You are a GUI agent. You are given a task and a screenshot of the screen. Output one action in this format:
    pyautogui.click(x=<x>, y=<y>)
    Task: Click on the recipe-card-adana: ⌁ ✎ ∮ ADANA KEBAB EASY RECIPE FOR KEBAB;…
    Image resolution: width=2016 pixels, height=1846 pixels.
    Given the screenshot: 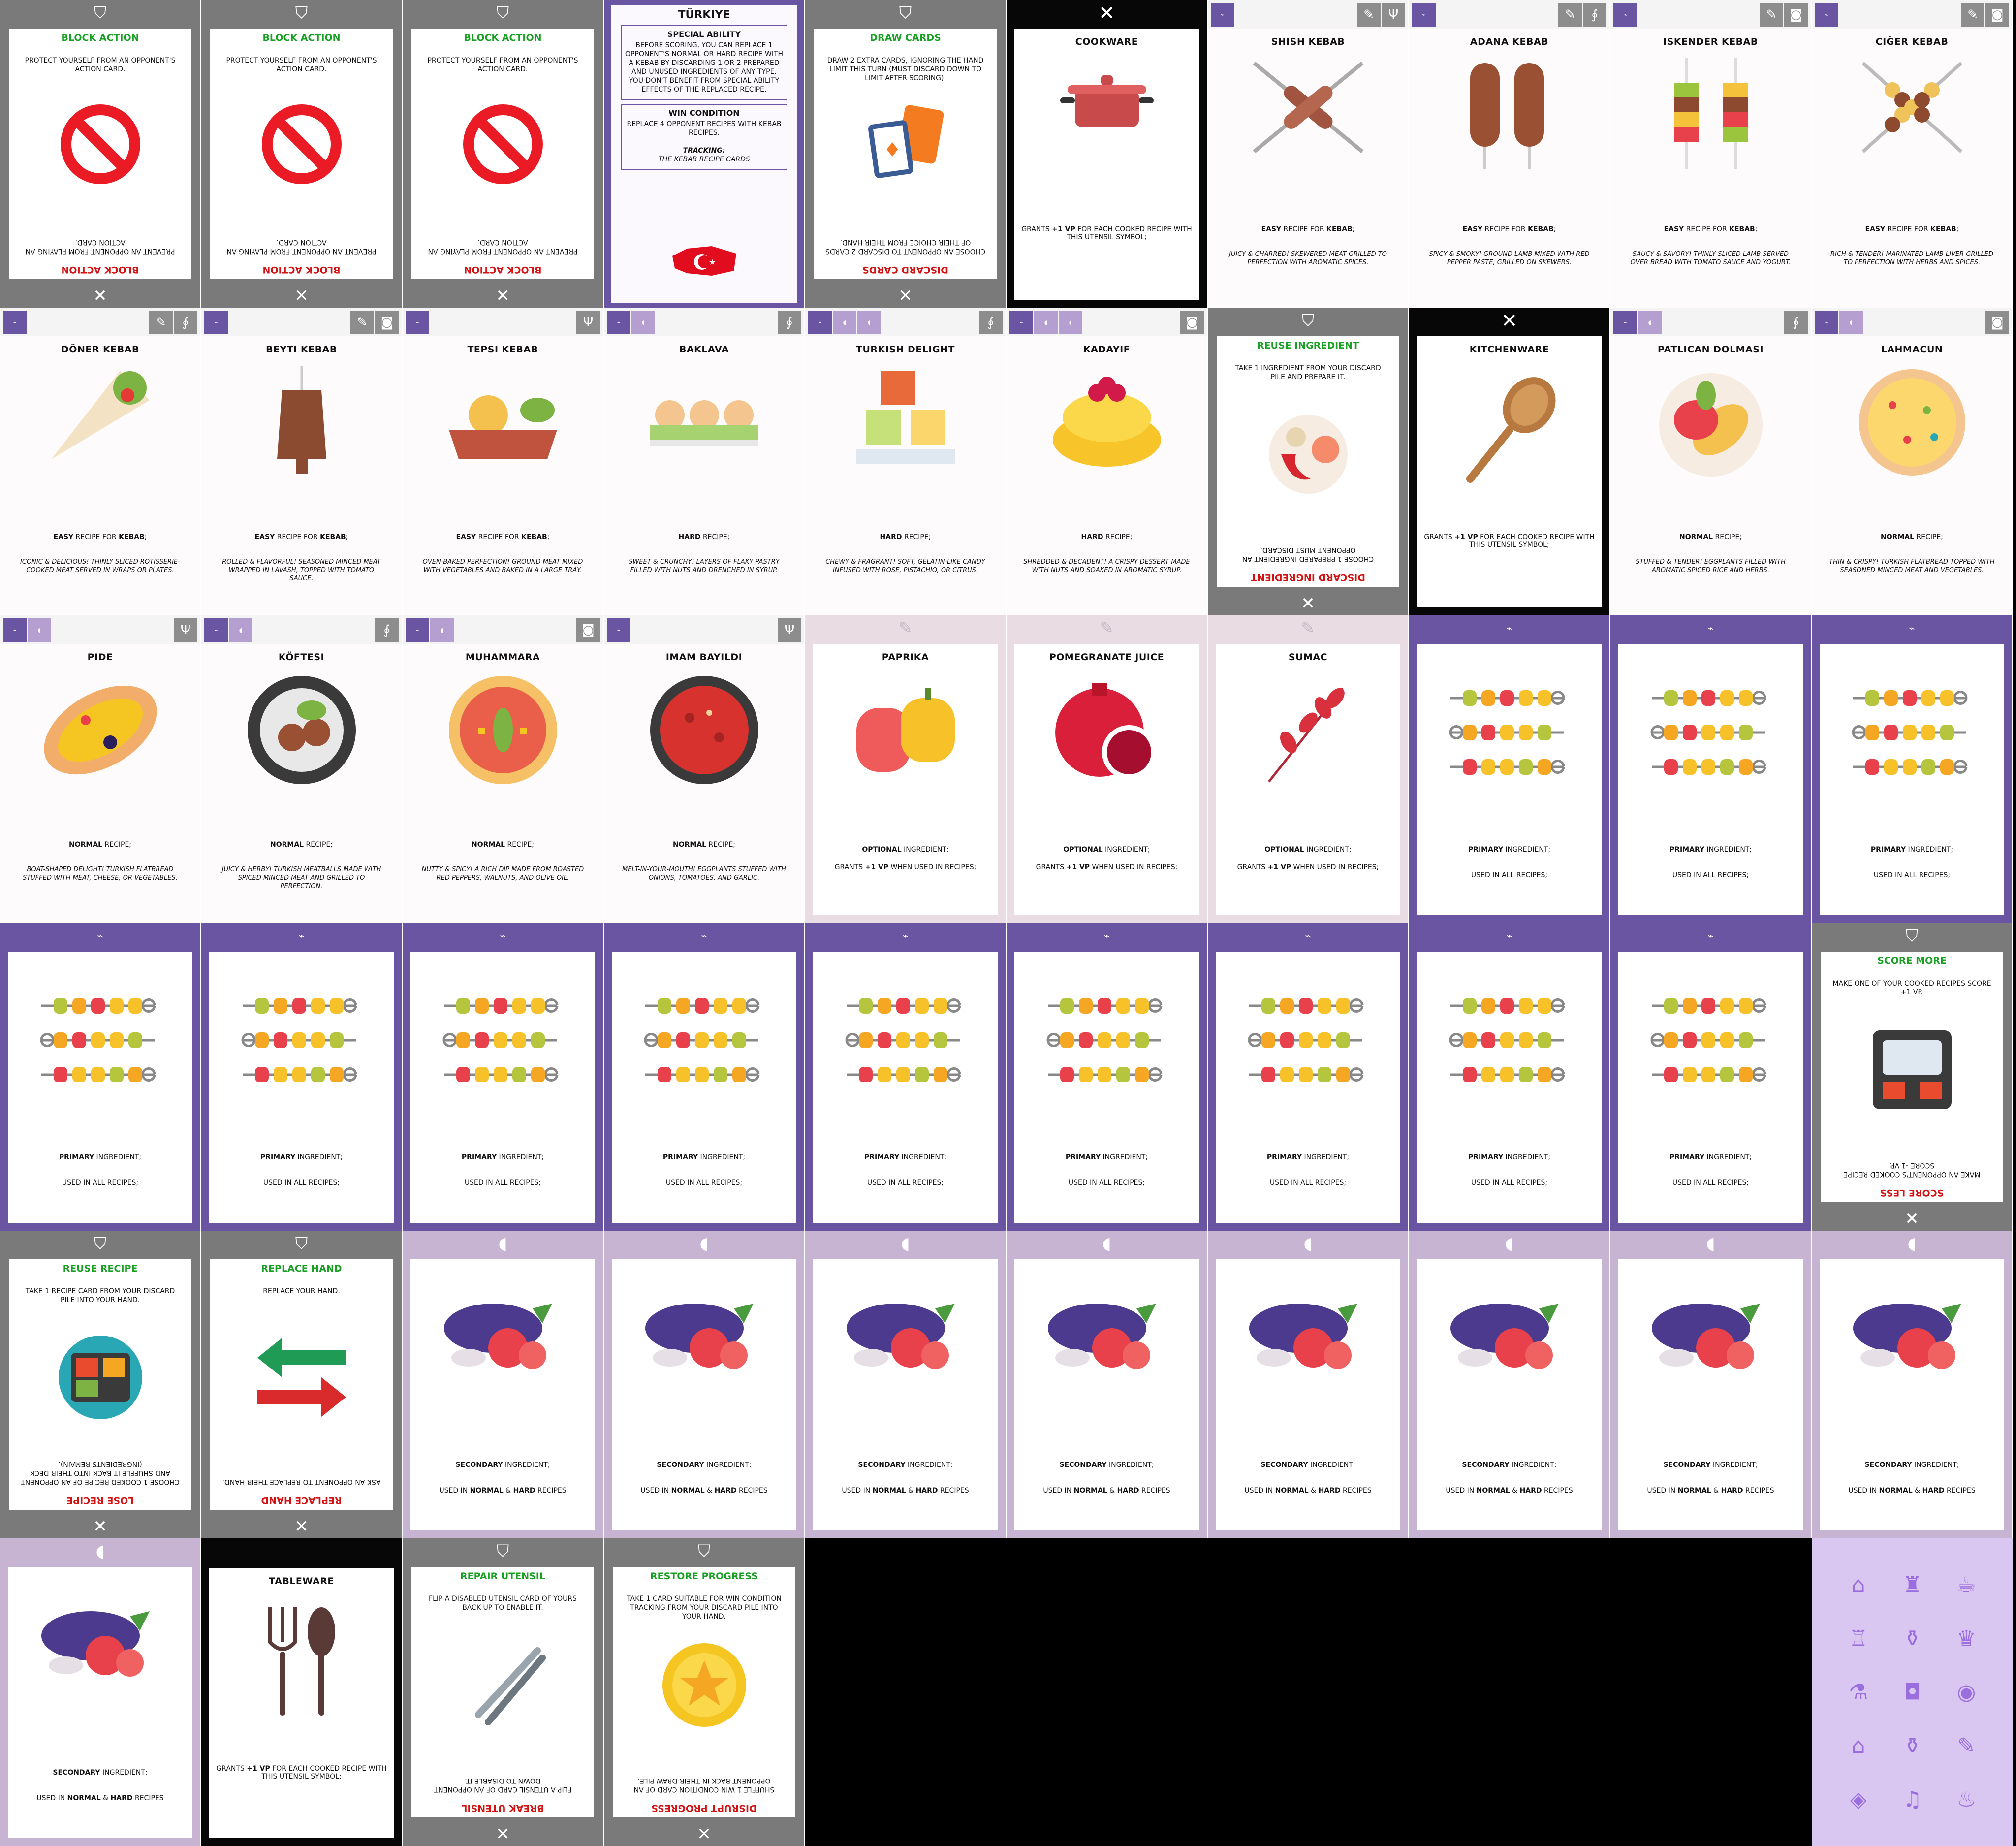 What is the action you would take?
    pyautogui.click(x=1509, y=154)
    